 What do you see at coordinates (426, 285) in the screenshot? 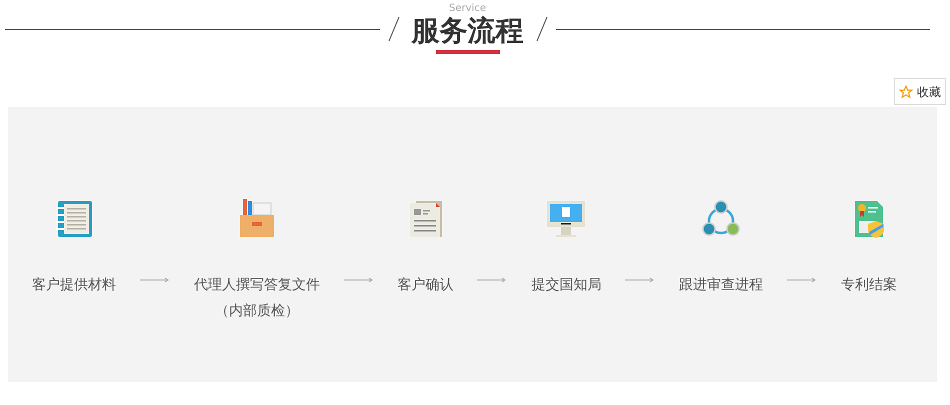
I see `step-label: 客户确认` at bounding box center [426, 285].